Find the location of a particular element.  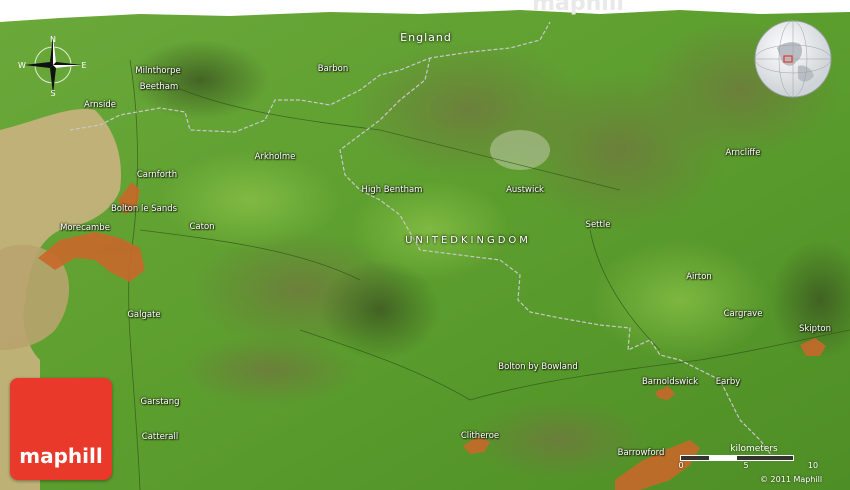

maphill-logo: maphill is located at coordinates (61, 429).